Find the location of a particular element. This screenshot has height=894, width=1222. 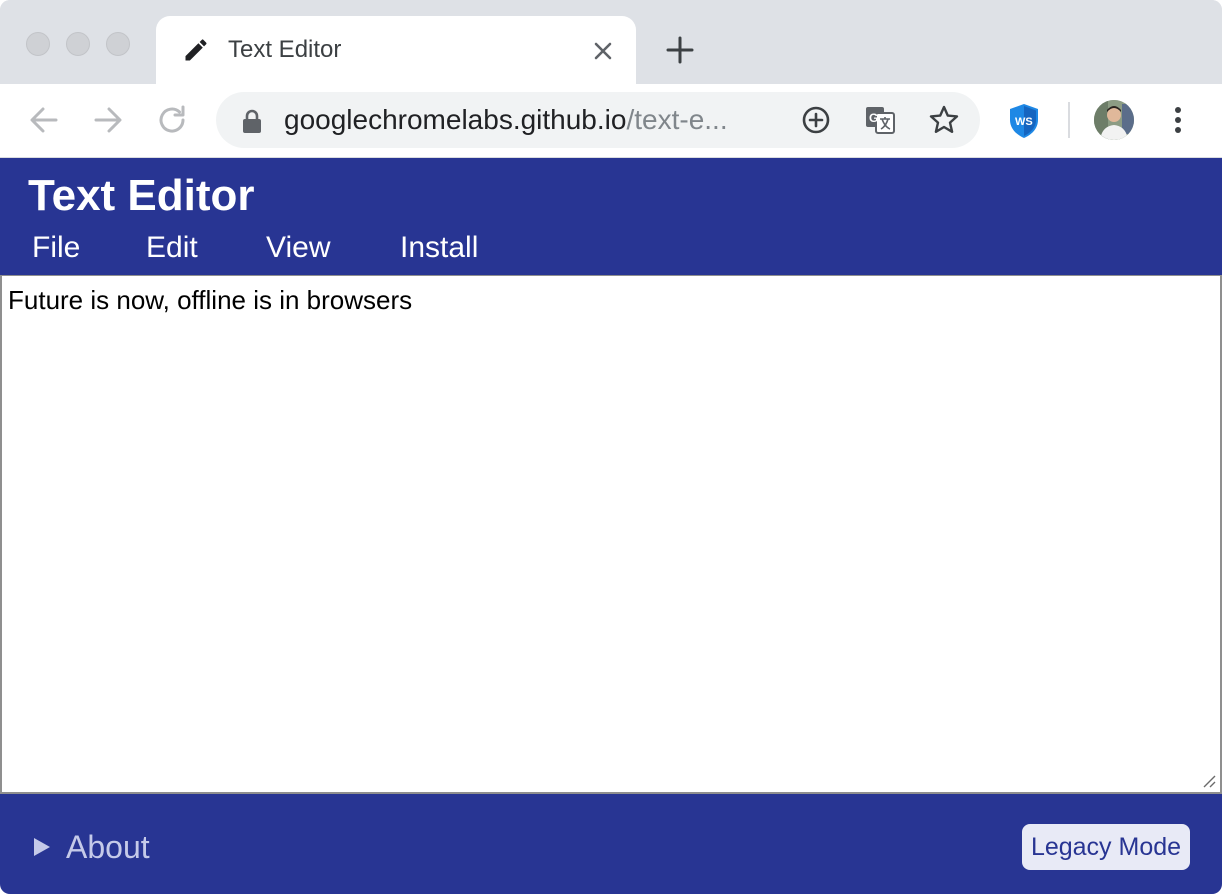

menu-file: File is located at coordinates (56, 248).